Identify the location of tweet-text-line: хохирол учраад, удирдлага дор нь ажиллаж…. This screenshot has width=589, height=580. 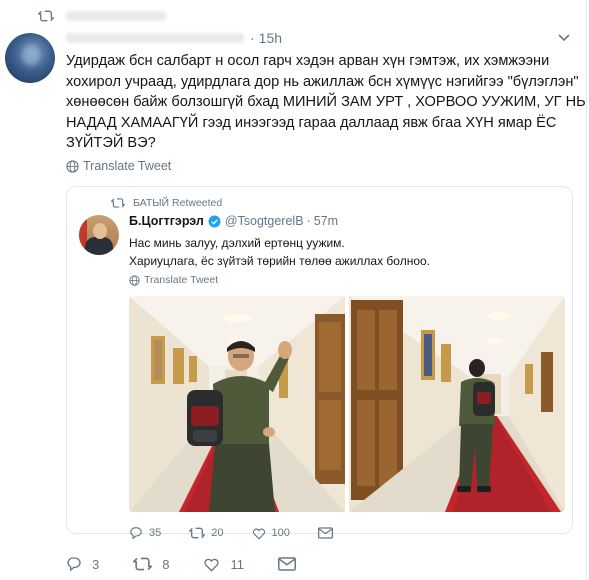
(322, 81).